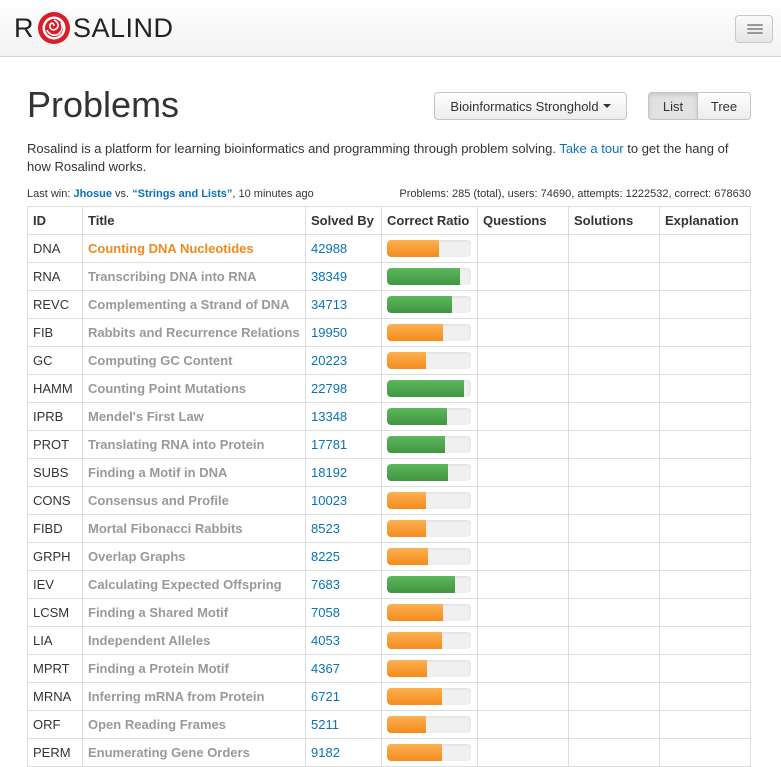  I want to click on table-row: IEV Calculating Expected Offspring 7683, so click(389, 584).